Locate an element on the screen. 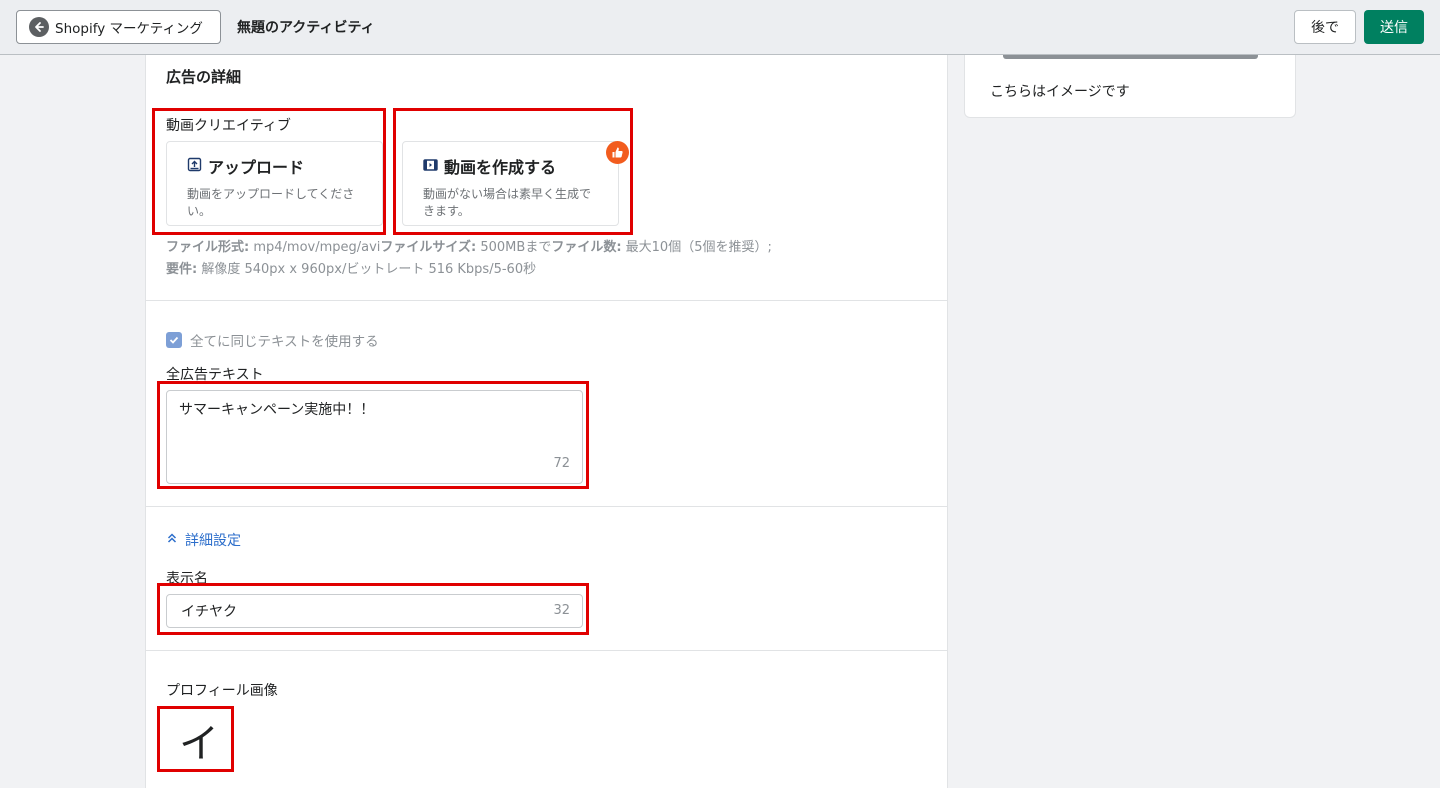 The image size is (1440, 788). same-text-checkbox-label: 全てに同じテキストを使用する is located at coordinates (284, 342).